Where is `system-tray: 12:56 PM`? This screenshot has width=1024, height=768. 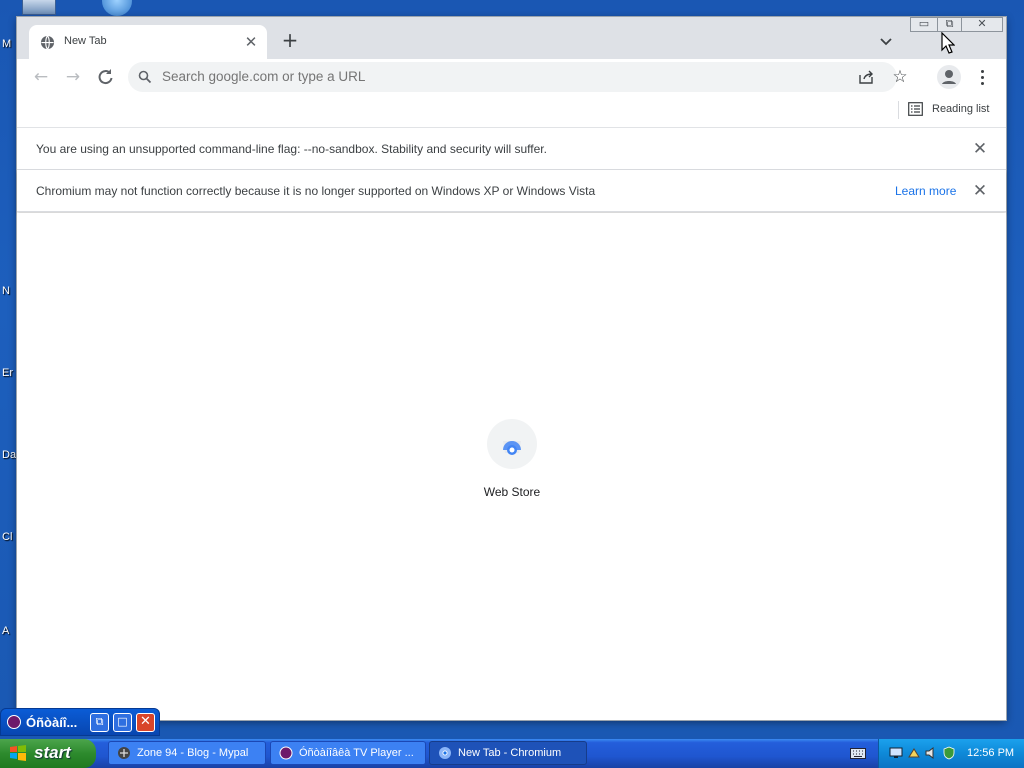
system-tray: 12:56 PM is located at coordinates (951, 753).